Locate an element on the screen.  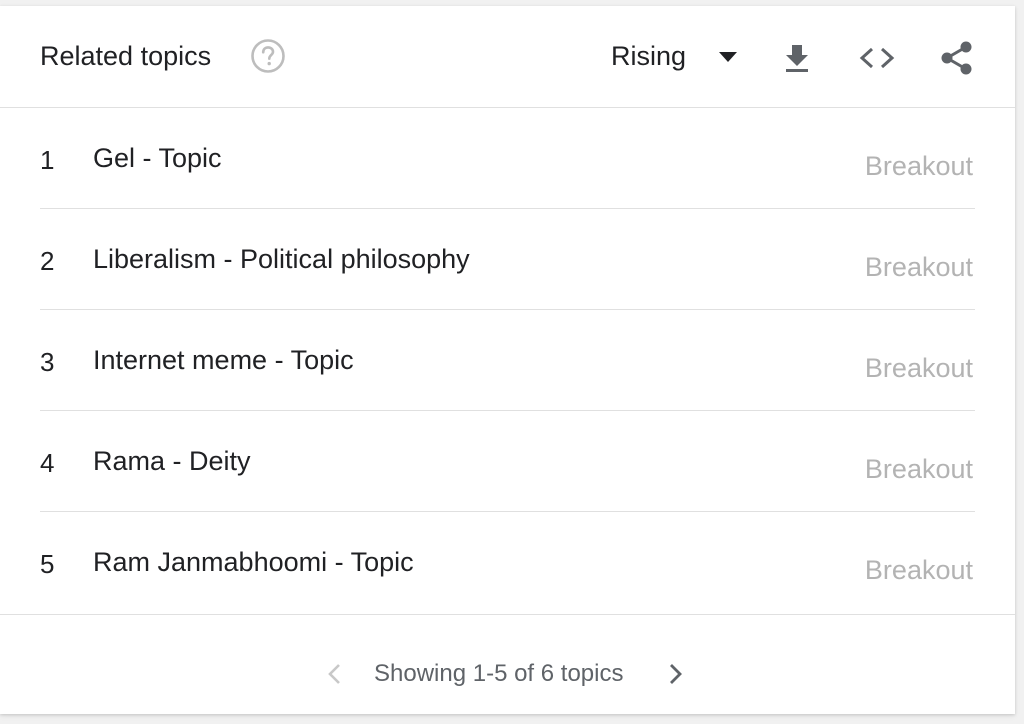
topic-link: Liberalism - Political philosophy is located at coordinates (281, 259).